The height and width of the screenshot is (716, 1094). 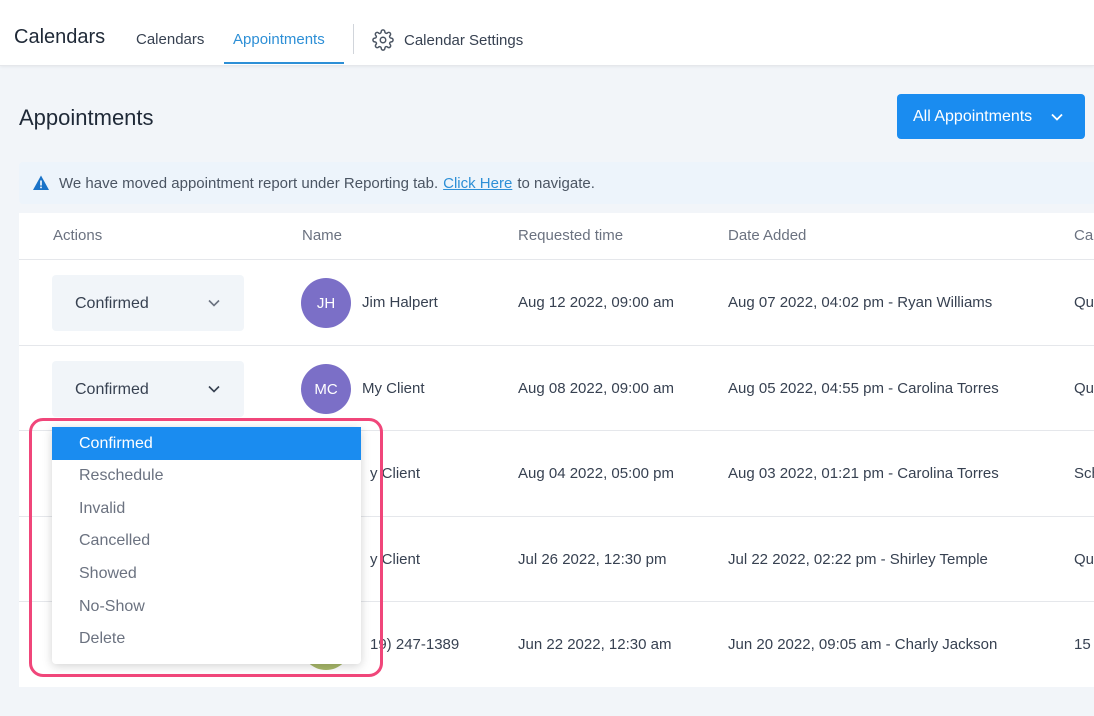 What do you see at coordinates (596, 388) in the screenshot?
I see `requested-time: Aug 08 2022, 09:00 am` at bounding box center [596, 388].